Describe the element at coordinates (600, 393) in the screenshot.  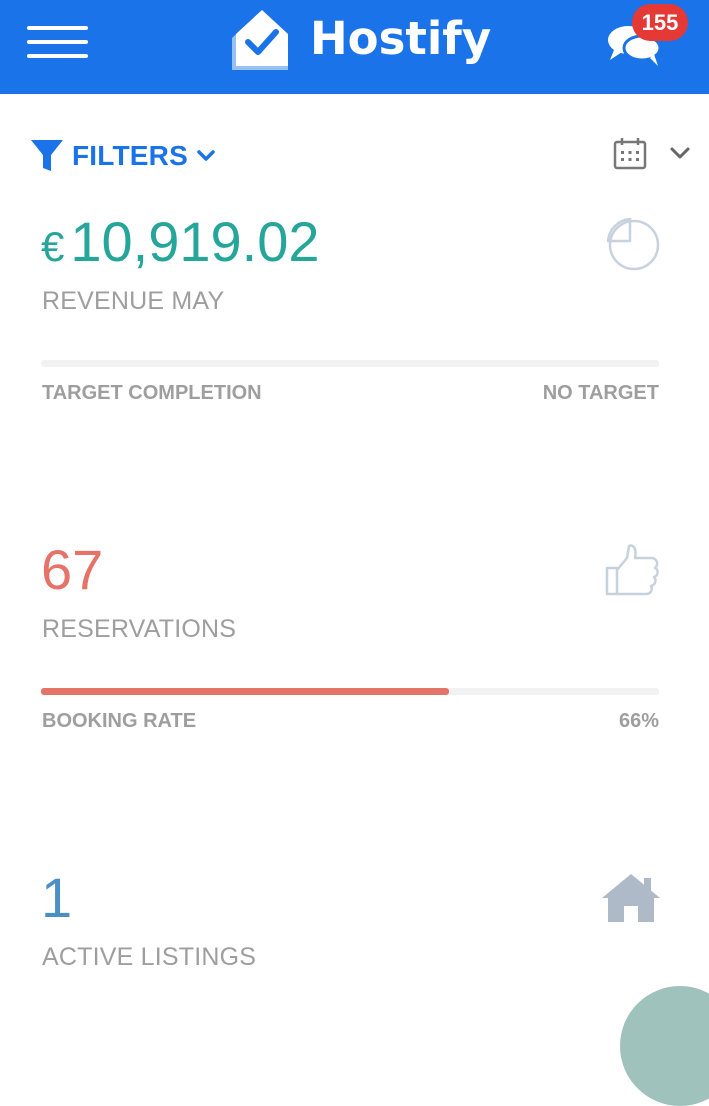
I see `target-completion-value: NO TARGET` at that location.